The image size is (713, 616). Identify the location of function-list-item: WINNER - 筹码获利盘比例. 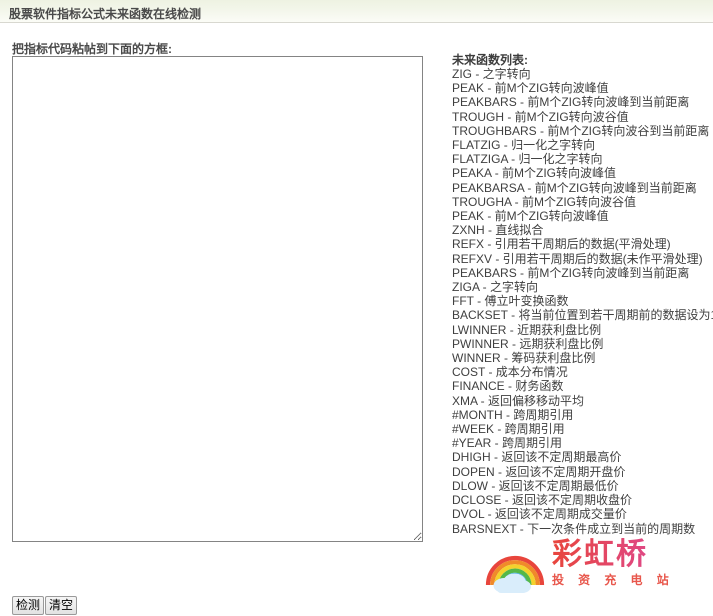
(524, 358).